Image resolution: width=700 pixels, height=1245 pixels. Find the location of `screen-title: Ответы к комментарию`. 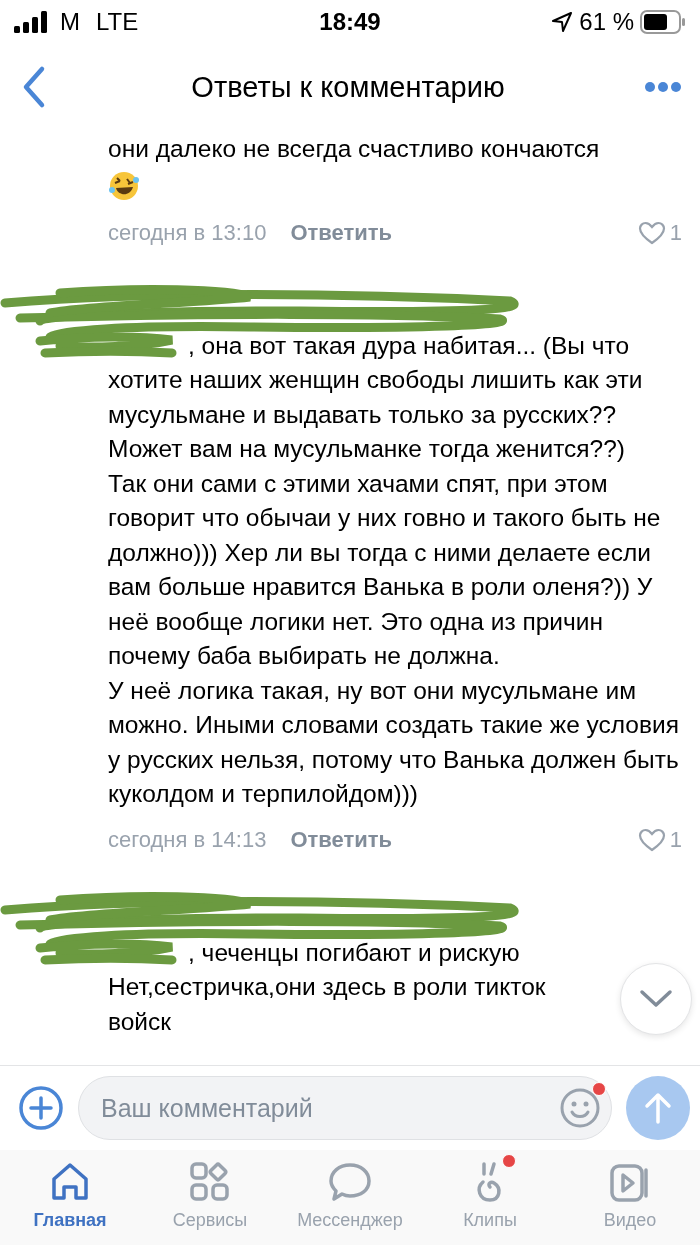

screen-title: Ответы к комментарию is located at coordinates (348, 86).